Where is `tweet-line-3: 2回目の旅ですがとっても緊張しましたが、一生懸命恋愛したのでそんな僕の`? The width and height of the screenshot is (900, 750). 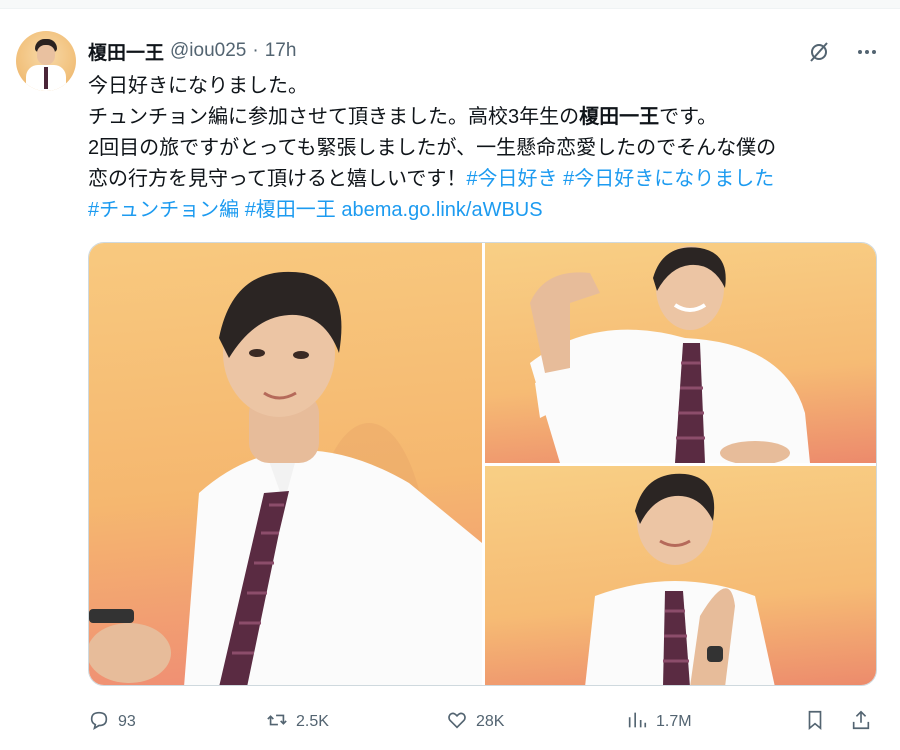
tweet-line-3: 2回目の旅ですがとっても緊張しましたが、一生懸命恋愛したのでそんな僕の is located at coordinates (432, 148).